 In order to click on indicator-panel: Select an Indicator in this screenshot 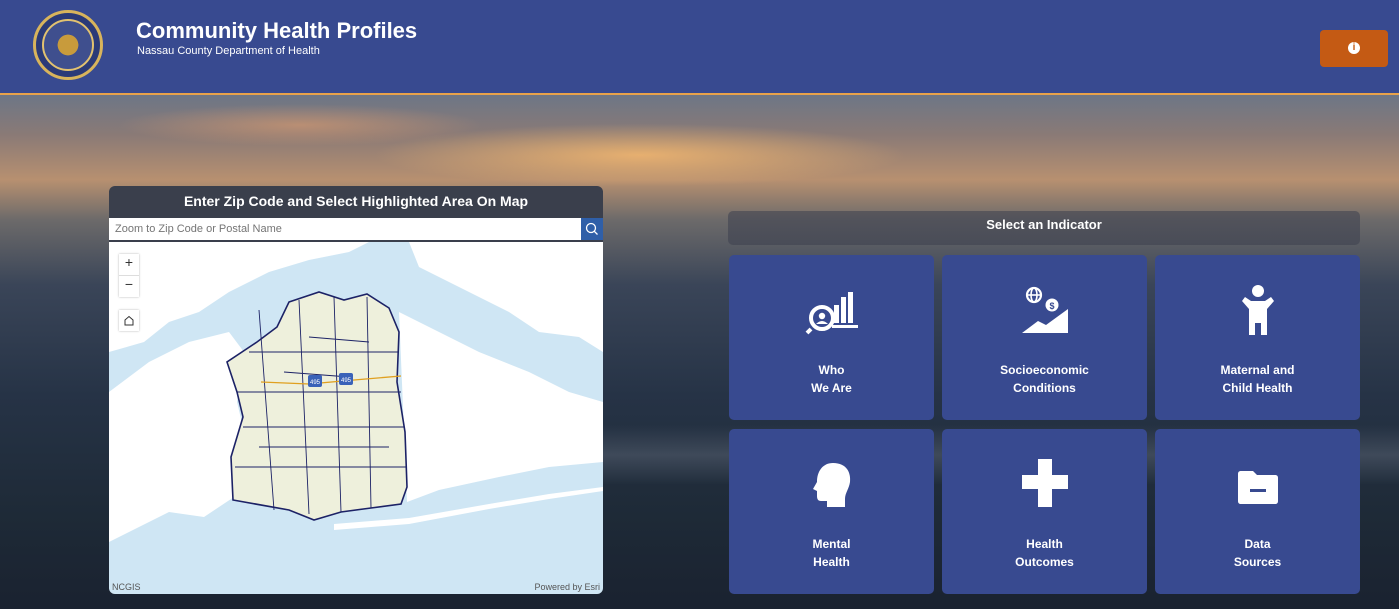, I will do `click(1044, 228)`.